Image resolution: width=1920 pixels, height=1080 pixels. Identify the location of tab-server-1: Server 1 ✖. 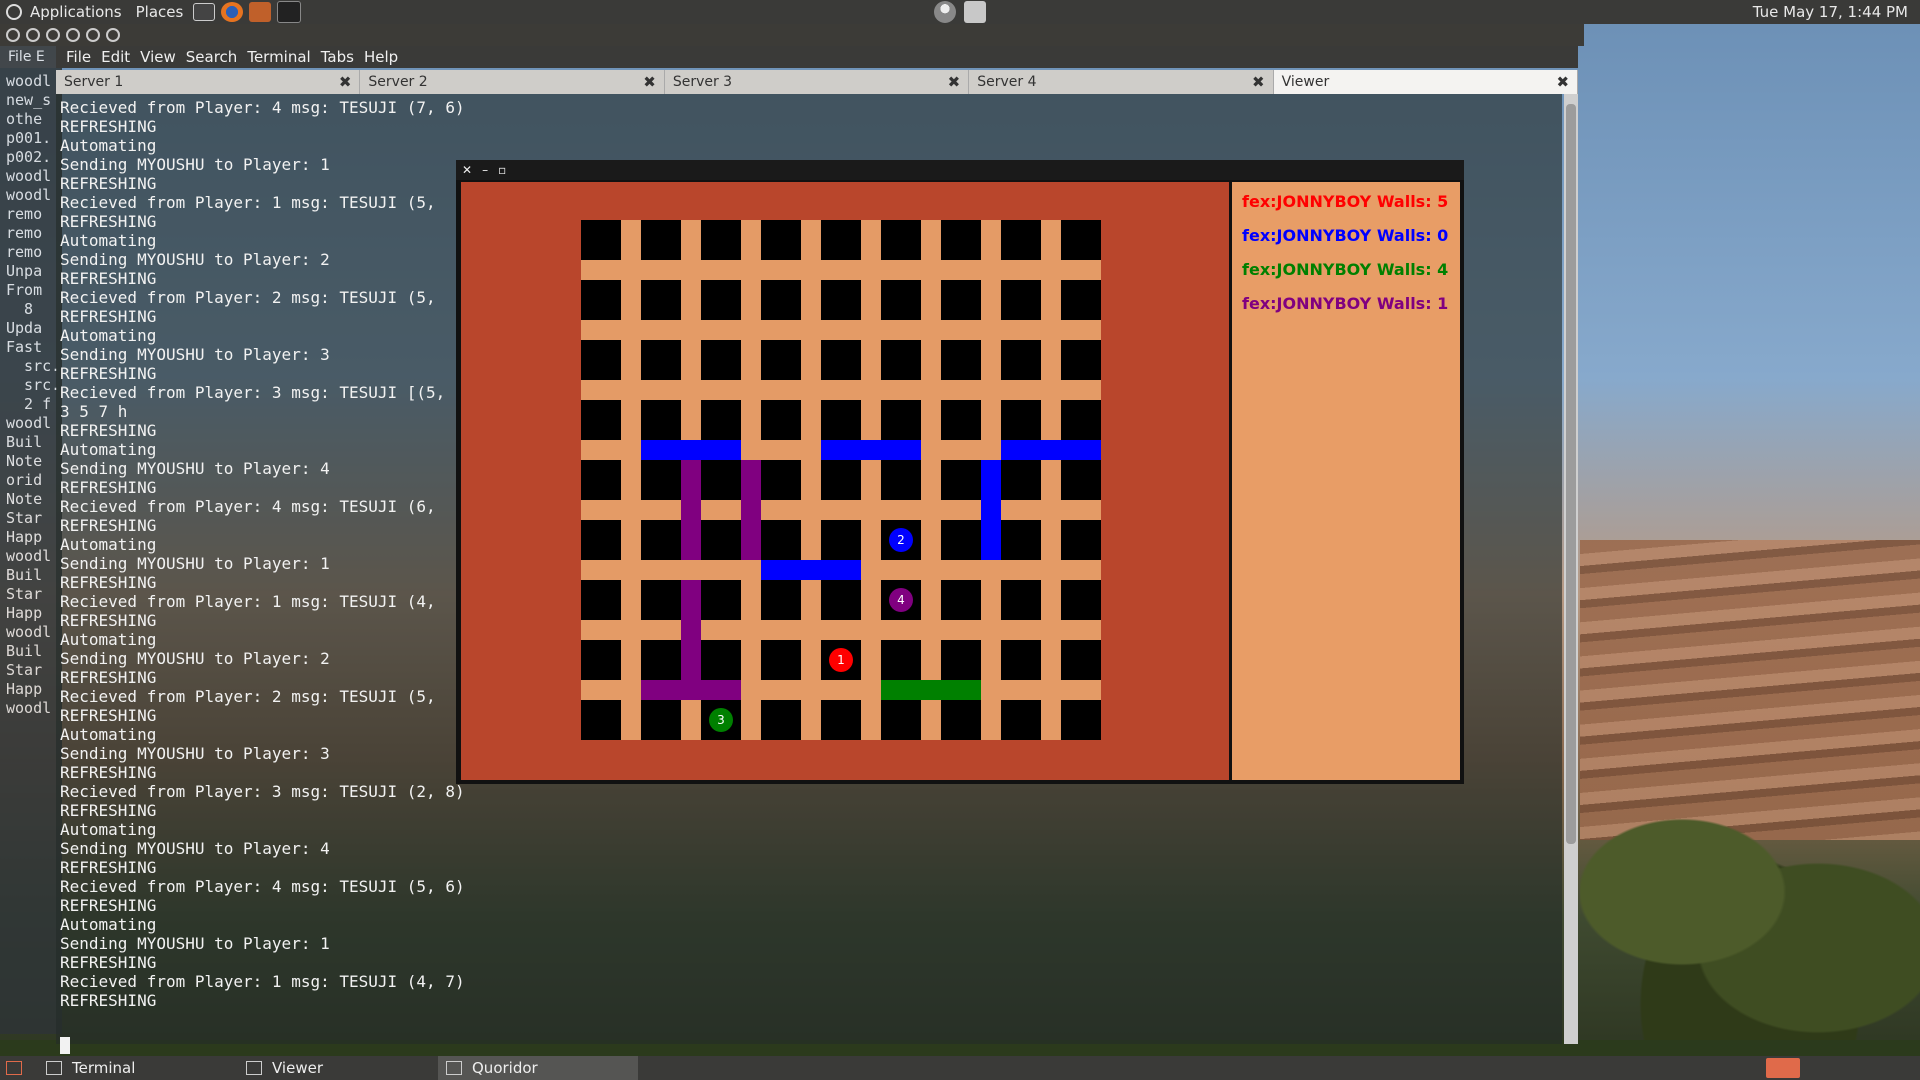
(208, 82).